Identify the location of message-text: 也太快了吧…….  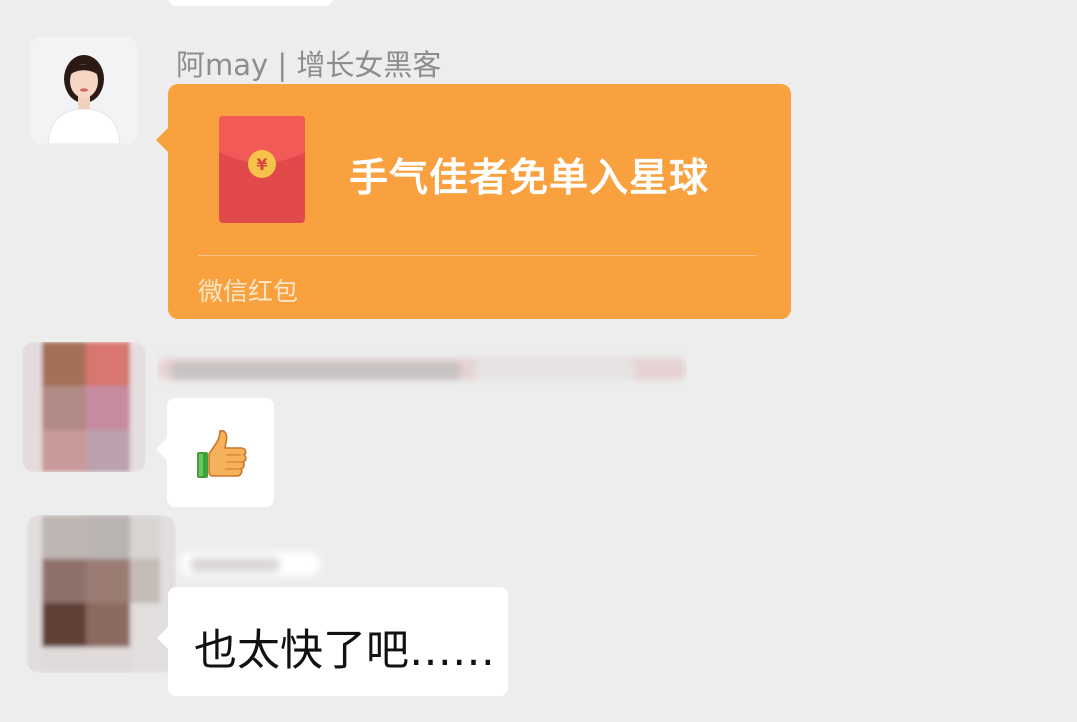
(344, 651).